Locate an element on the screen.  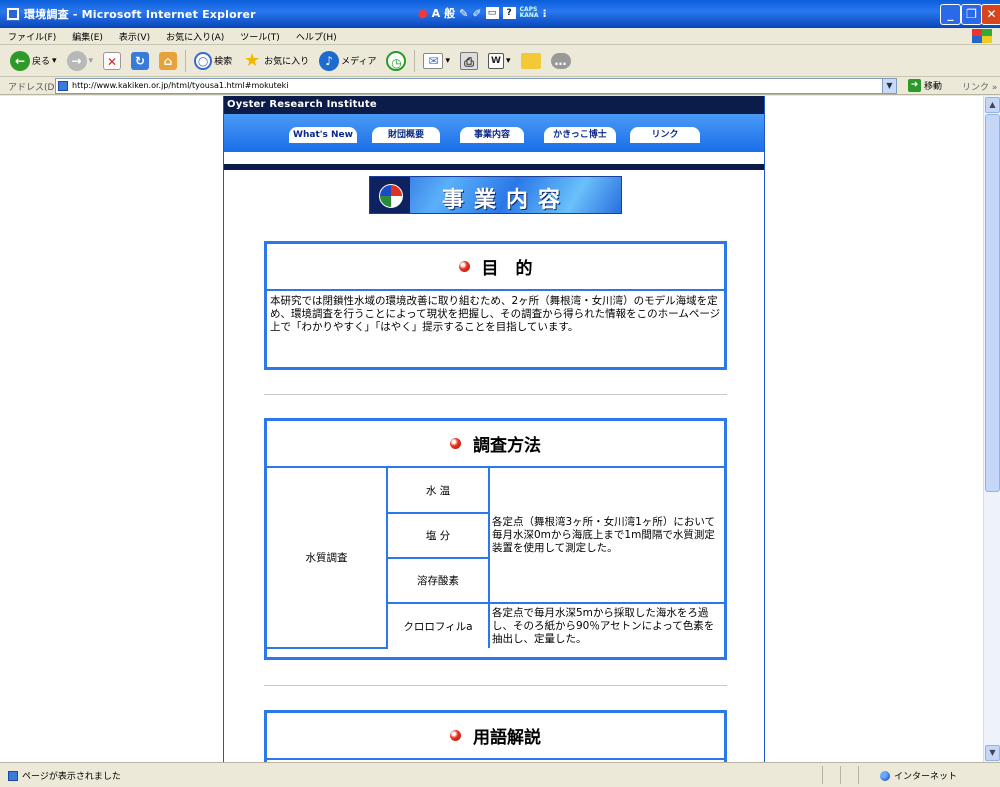
back-button: ← 戻る ▾ is located at coordinates (33, 61).